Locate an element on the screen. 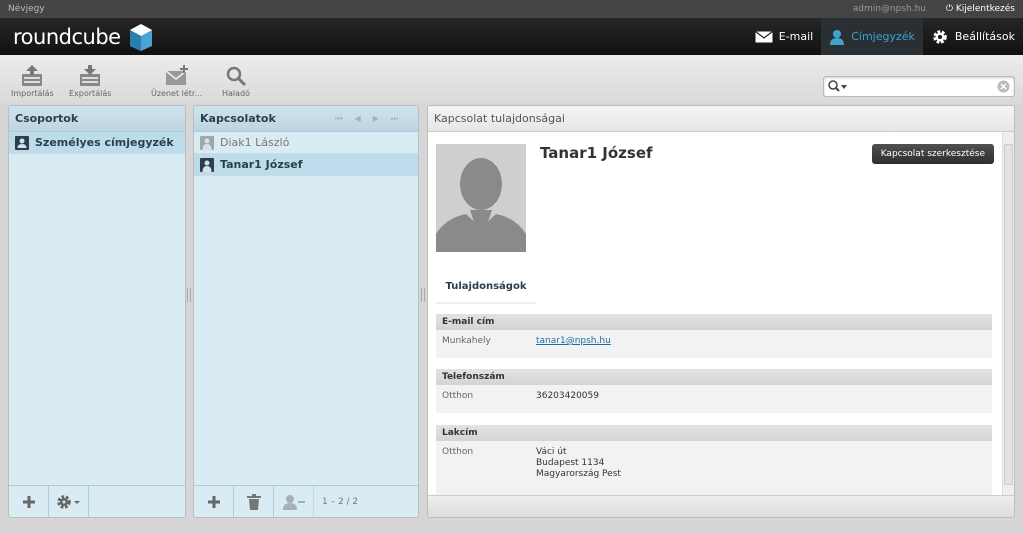  nav-settings-label: Beállítások is located at coordinates (984, 36).